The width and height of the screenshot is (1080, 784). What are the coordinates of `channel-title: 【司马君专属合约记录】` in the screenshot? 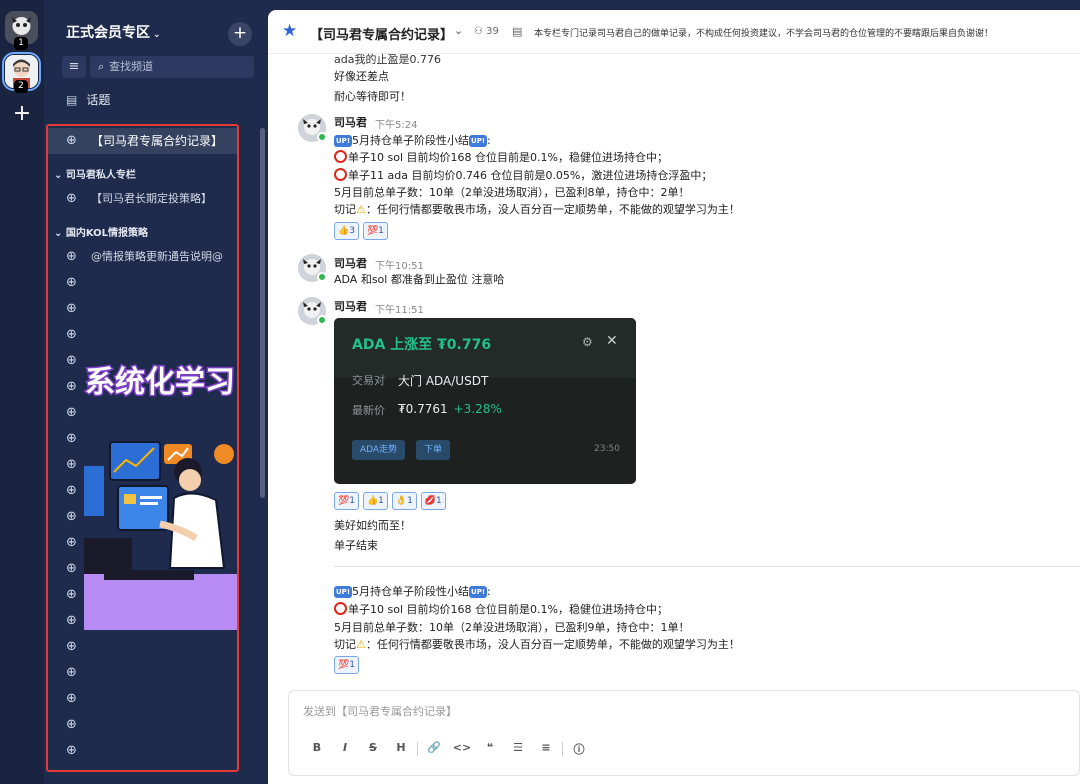 It's located at (381, 33).